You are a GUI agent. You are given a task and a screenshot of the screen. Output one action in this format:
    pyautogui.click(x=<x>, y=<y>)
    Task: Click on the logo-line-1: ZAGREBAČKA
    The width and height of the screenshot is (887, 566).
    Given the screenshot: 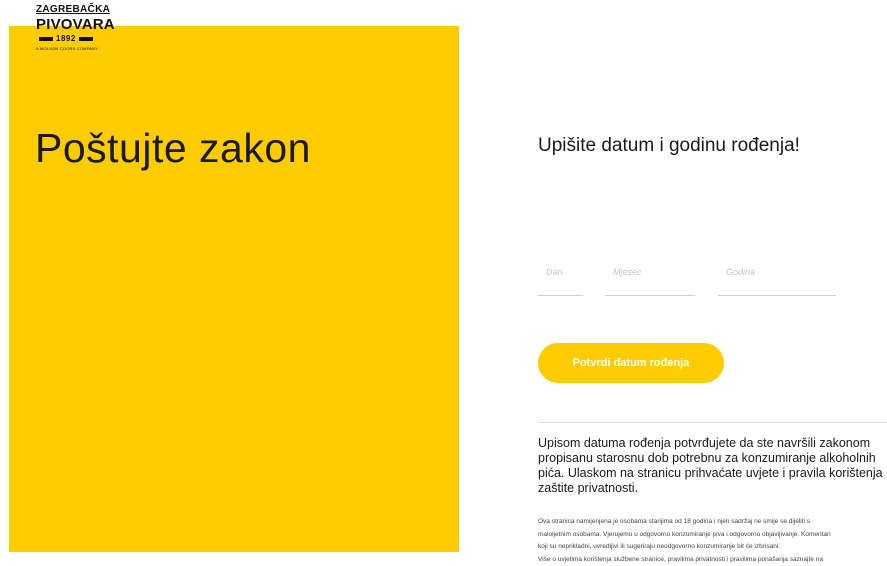 What is the action you would take?
    pyautogui.click(x=73, y=9)
    